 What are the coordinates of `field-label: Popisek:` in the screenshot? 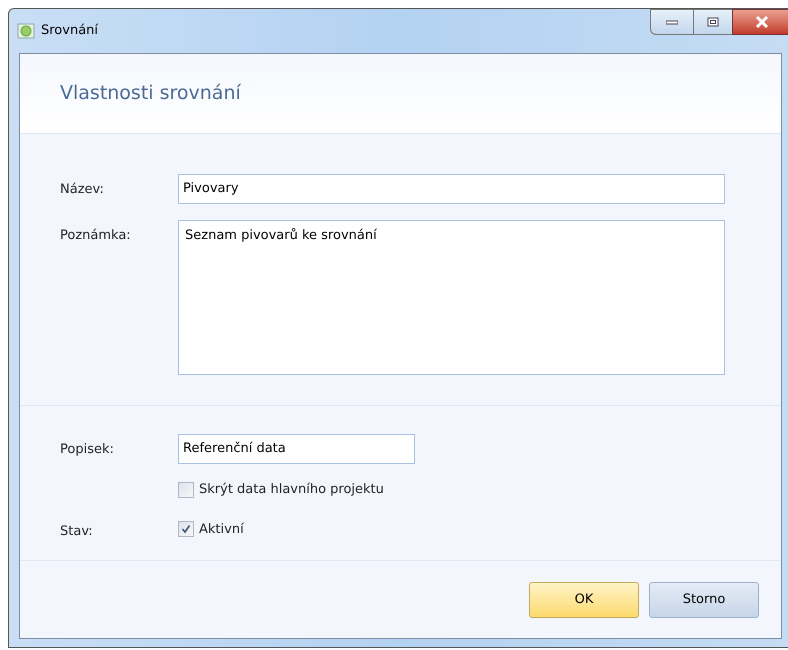 It's located at (87, 449).